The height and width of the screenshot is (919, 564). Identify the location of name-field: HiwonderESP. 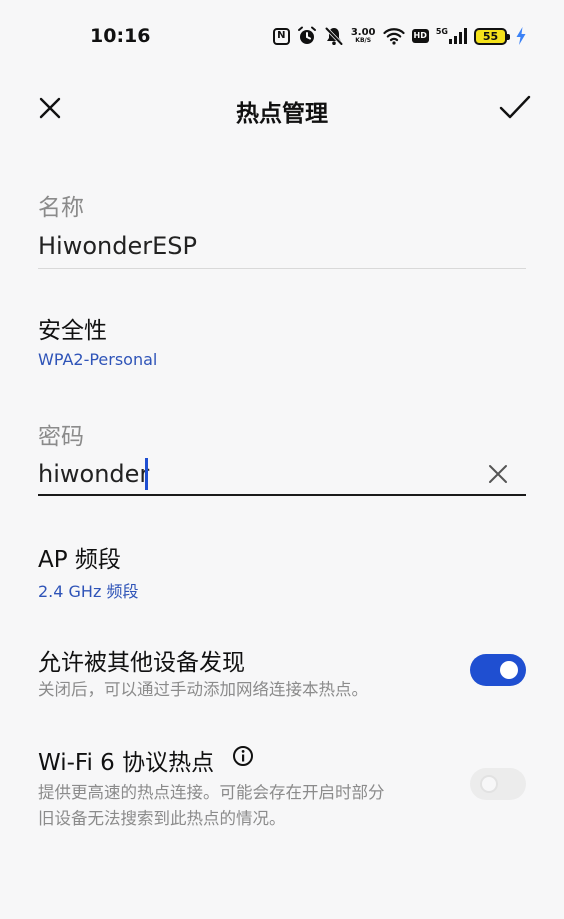
(117, 246).